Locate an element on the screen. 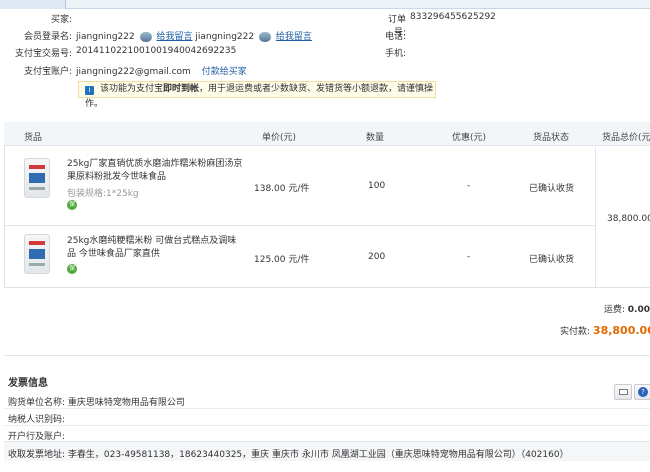 This screenshot has height=472, width=650. col-unit-price: 单价(元) is located at coordinates (279, 138).